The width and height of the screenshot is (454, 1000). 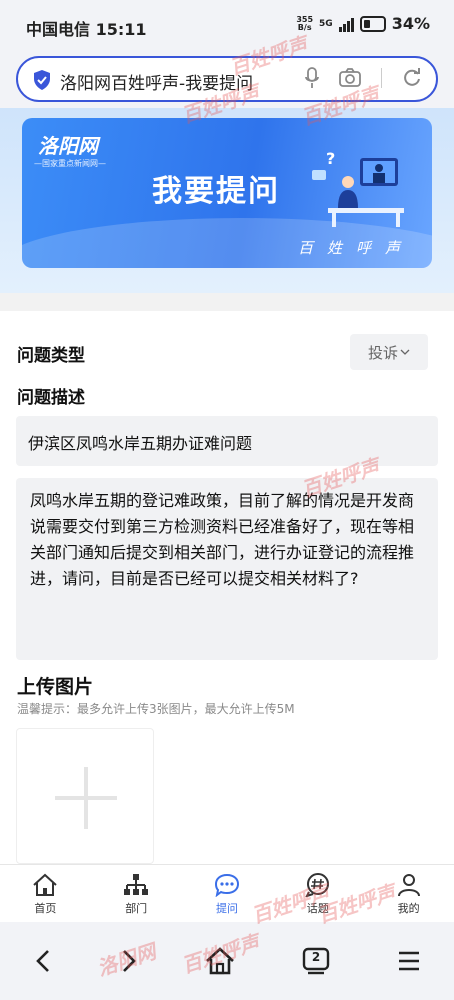 What do you see at coordinates (226, 885) in the screenshot?
I see `chat-bubble-icon` at bounding box center [226, 885].